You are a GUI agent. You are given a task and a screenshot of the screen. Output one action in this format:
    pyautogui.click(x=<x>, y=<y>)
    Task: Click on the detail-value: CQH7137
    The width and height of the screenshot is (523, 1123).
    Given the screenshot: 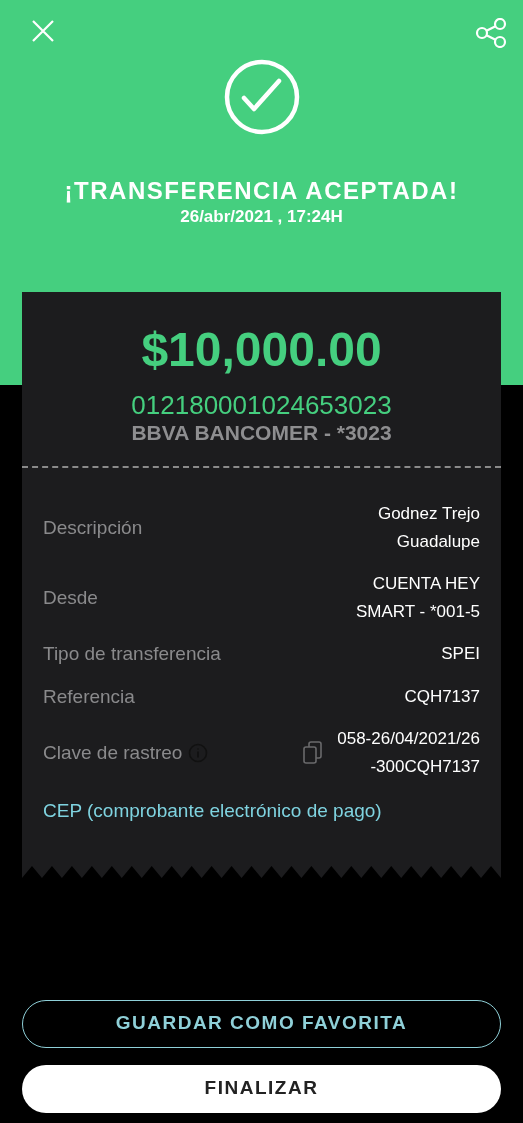 What is the action you would take?
    pyautogui.click(x=442, y=696)
    